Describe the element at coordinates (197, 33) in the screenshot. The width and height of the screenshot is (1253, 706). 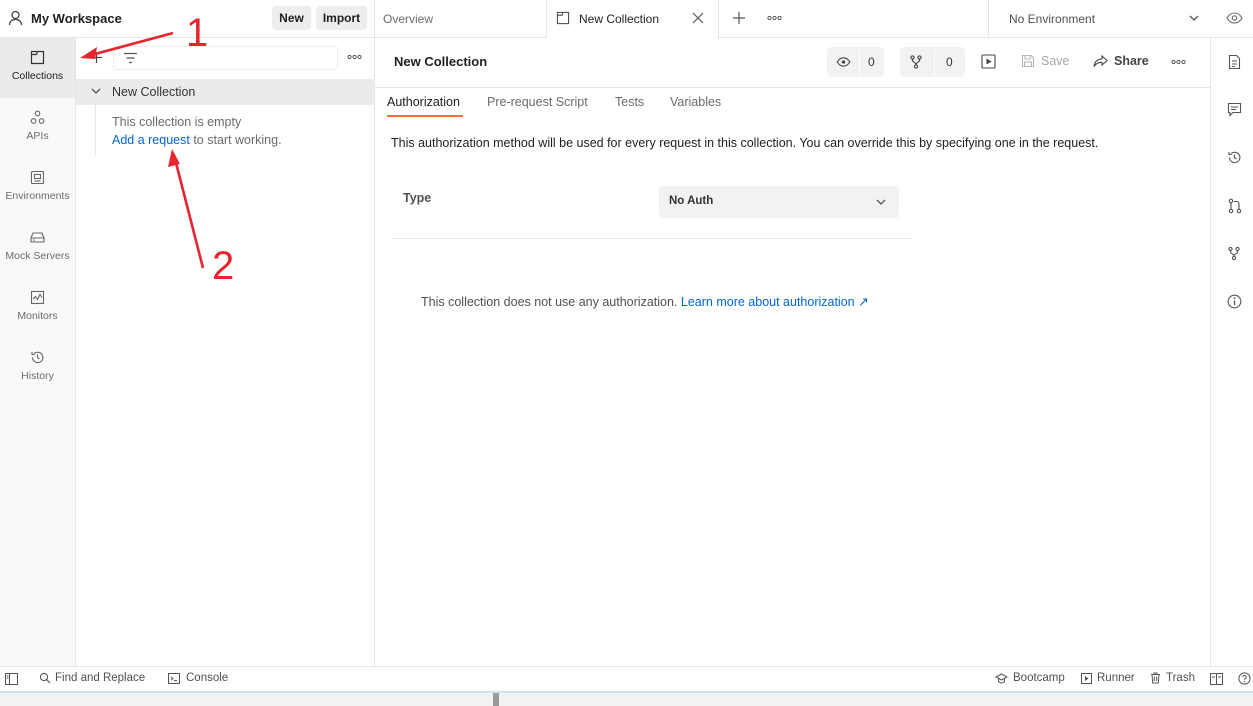
I see `annotation-label-1: 1` at that location.